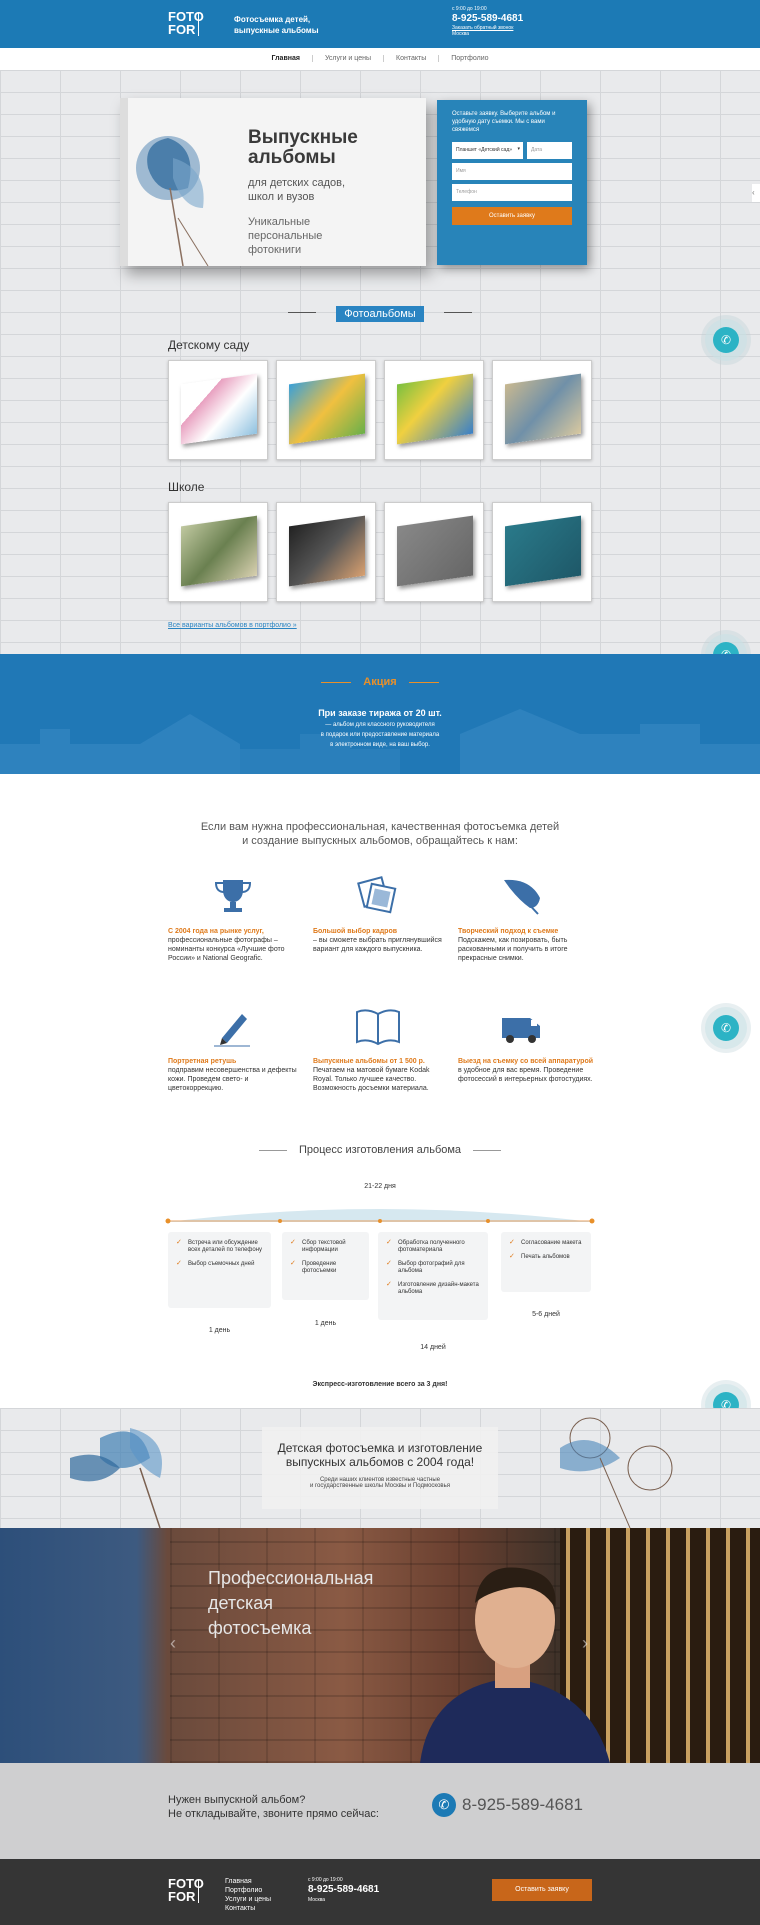 This screenshot has width=760, height=1925. Describe the element at coordinates (380, 1384) in the screenshot. I see `process-express: Экспресс-изготовление всего за 3 дня!` at that location.